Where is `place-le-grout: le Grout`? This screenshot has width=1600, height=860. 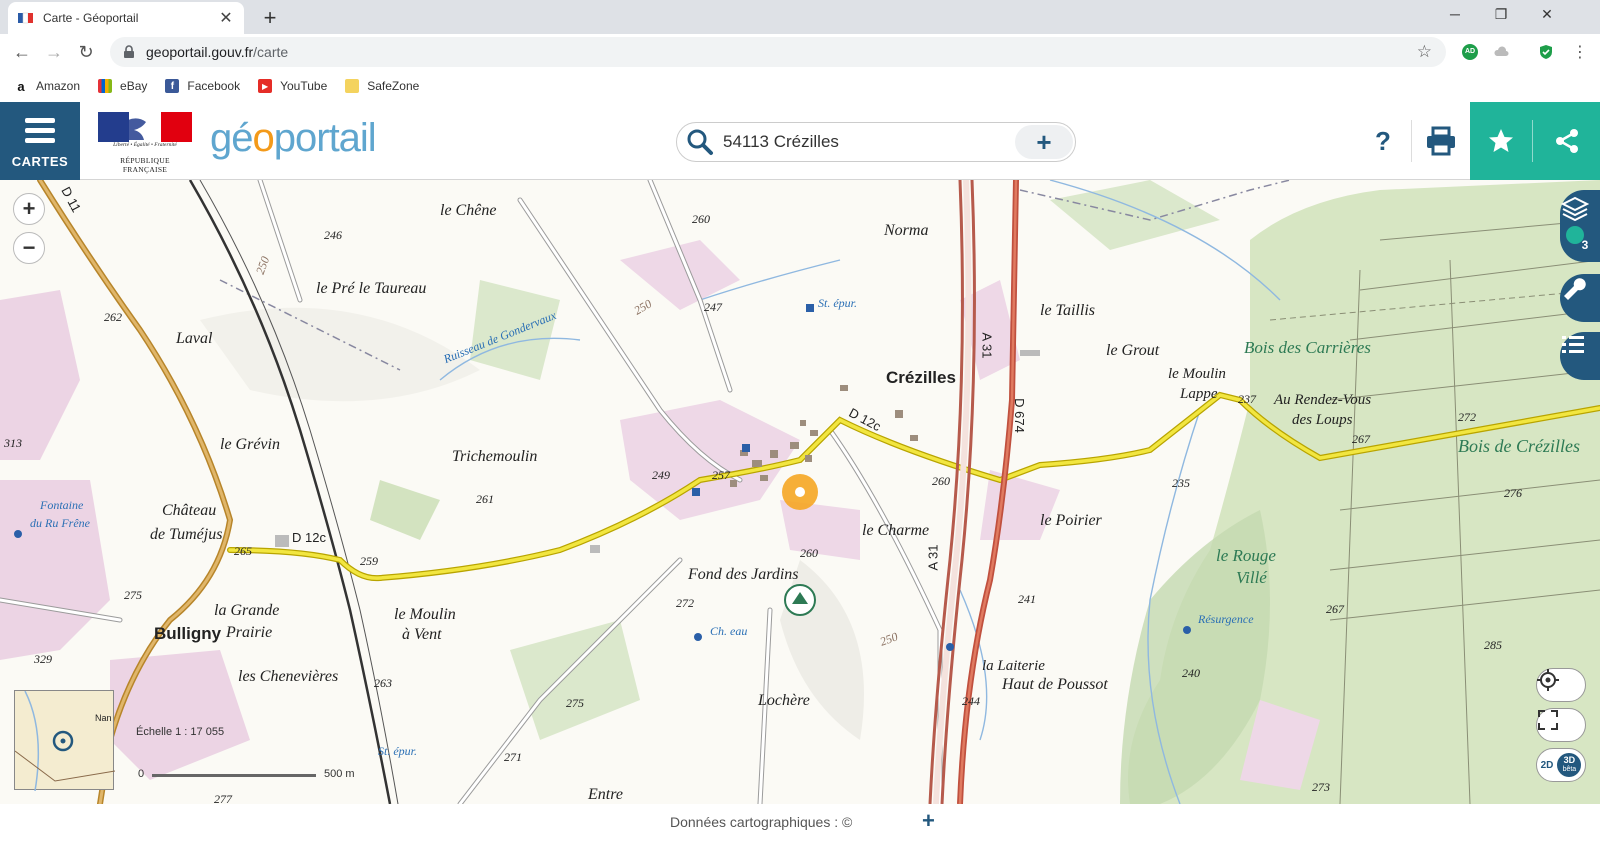
place-le-grout: le Grout is located at coordinates (1133, 350).